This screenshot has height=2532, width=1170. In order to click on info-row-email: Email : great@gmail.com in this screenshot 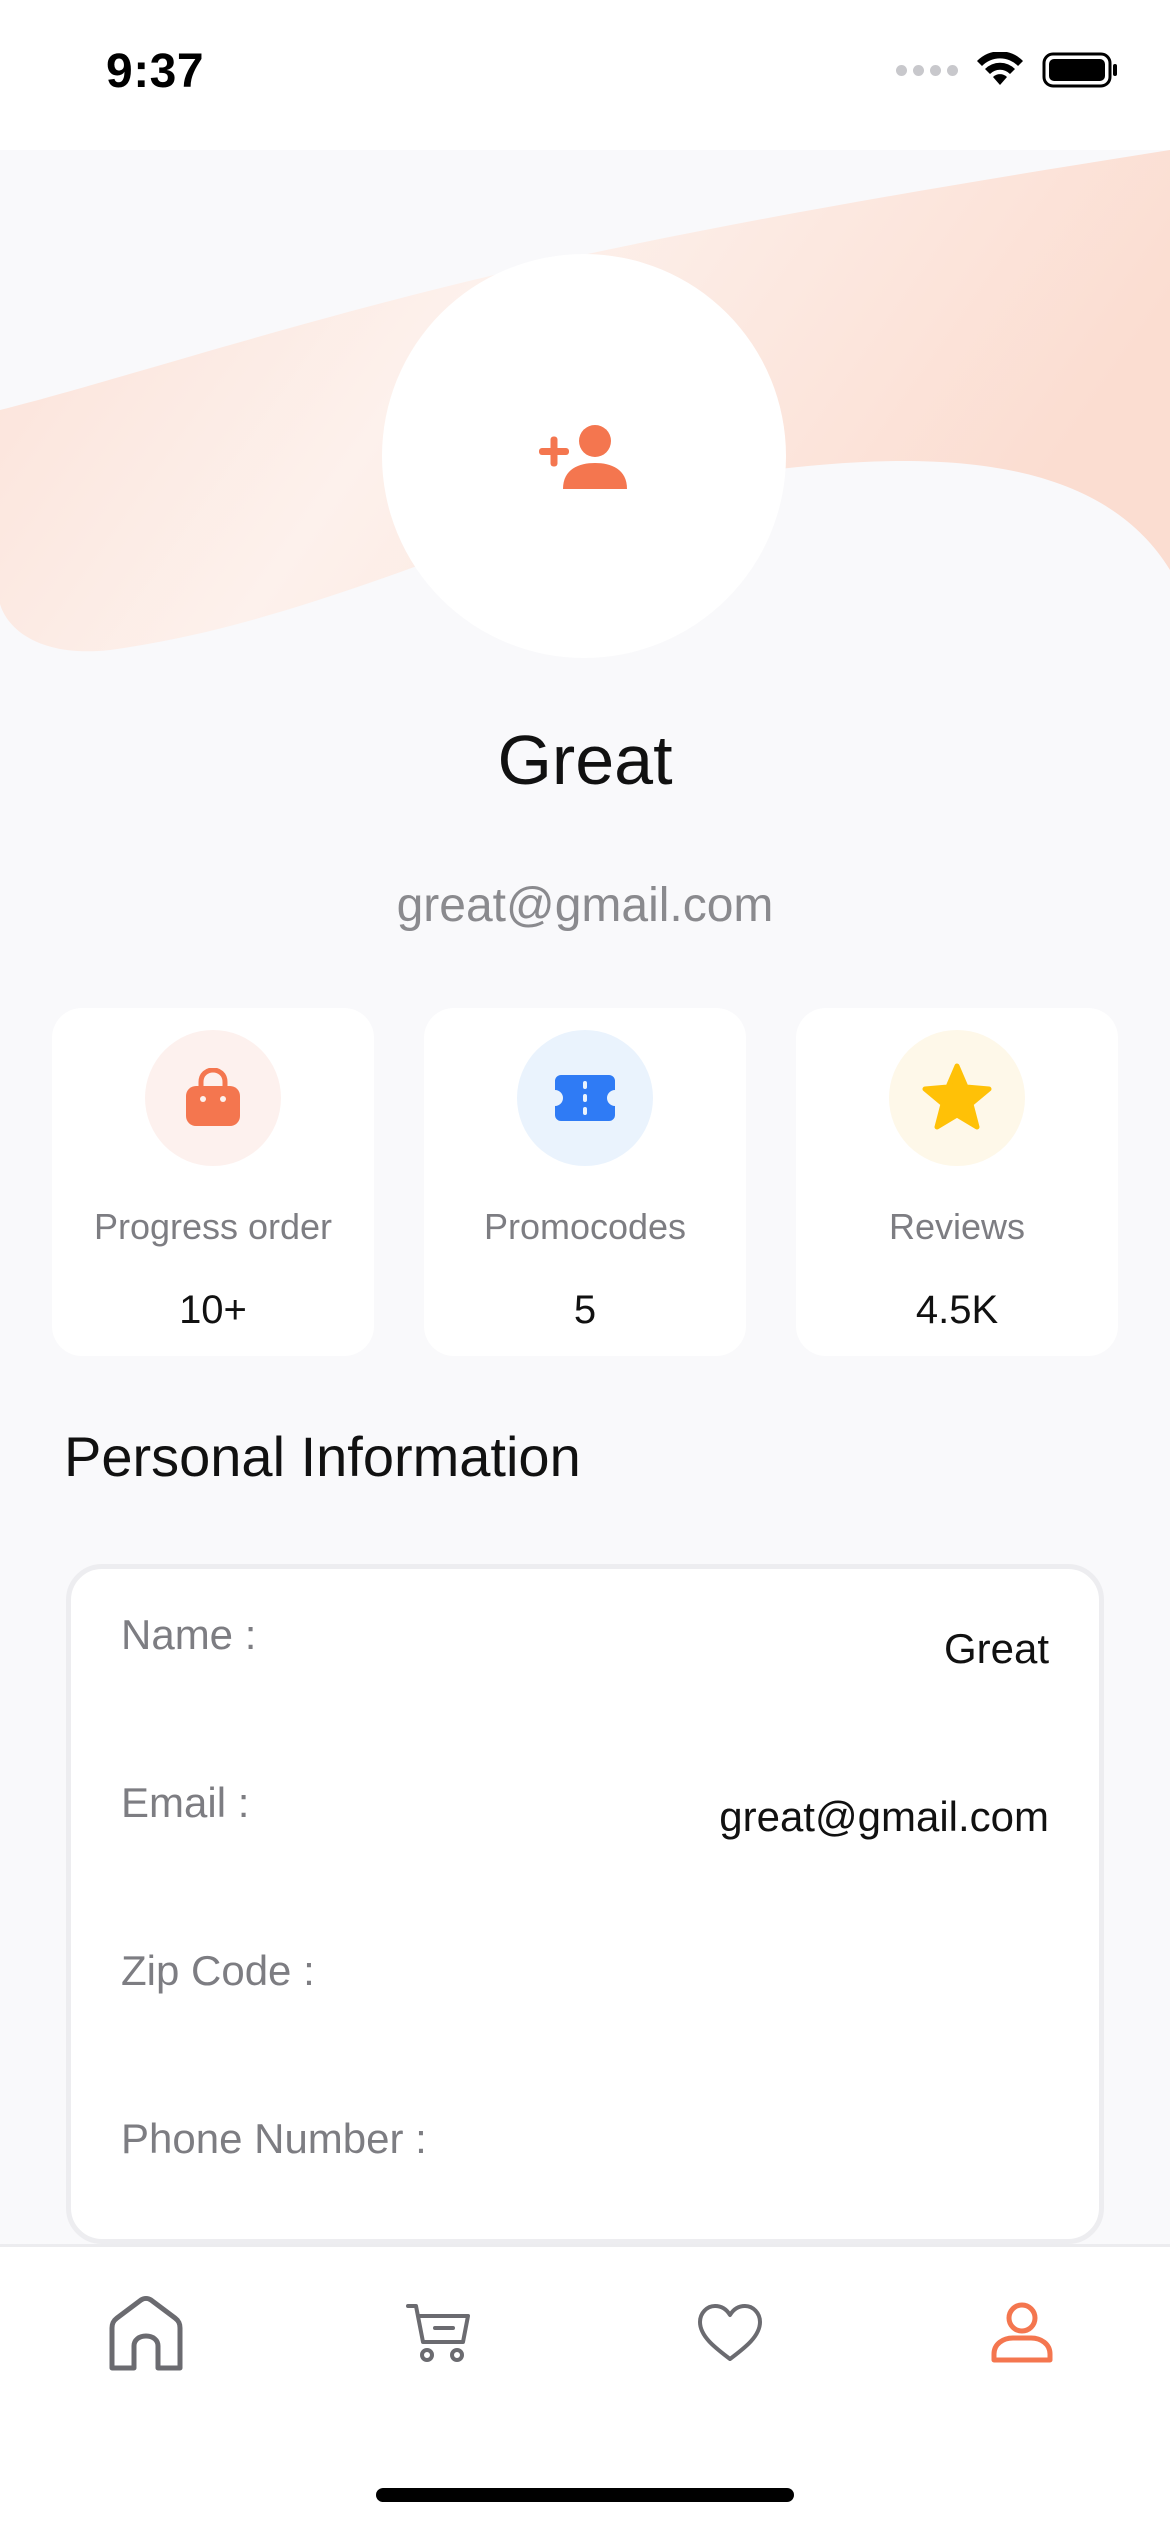, I will do `click(585, 1829)`.